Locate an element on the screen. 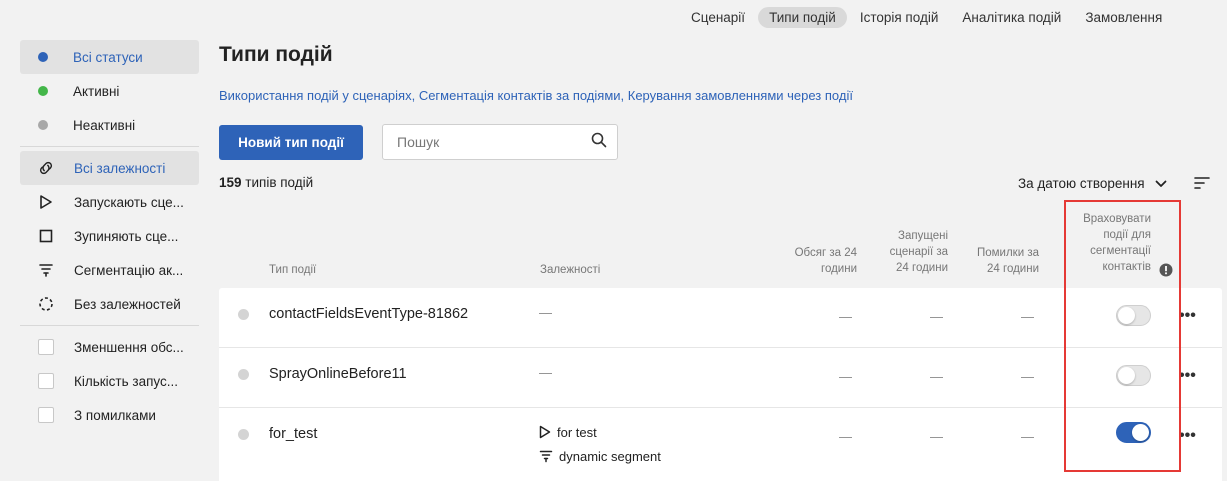 Image resolution: width=1227 pixels, height=481 pixels. tab-orders: Замовлення is located at coordinates (1123, 17).